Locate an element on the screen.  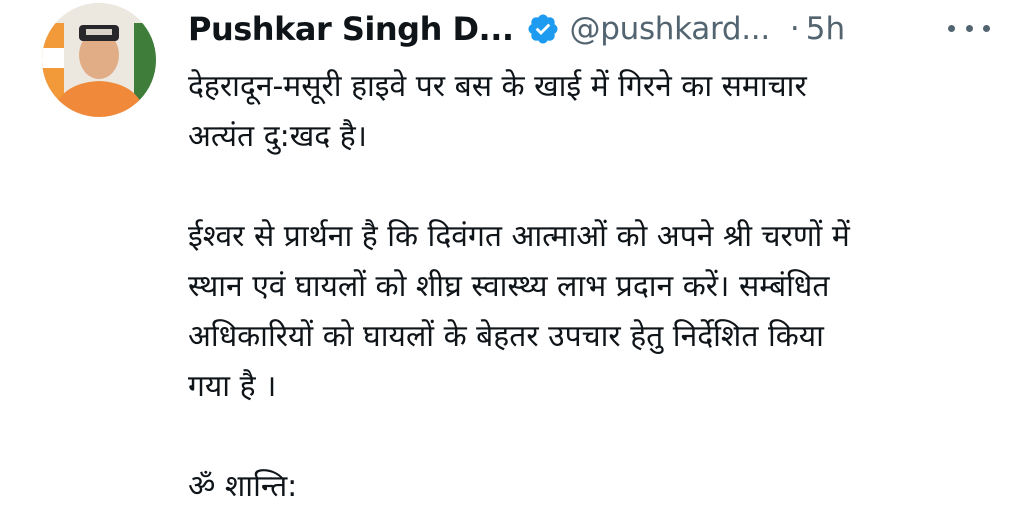
avatar-image is located at coordinates (99, 60).